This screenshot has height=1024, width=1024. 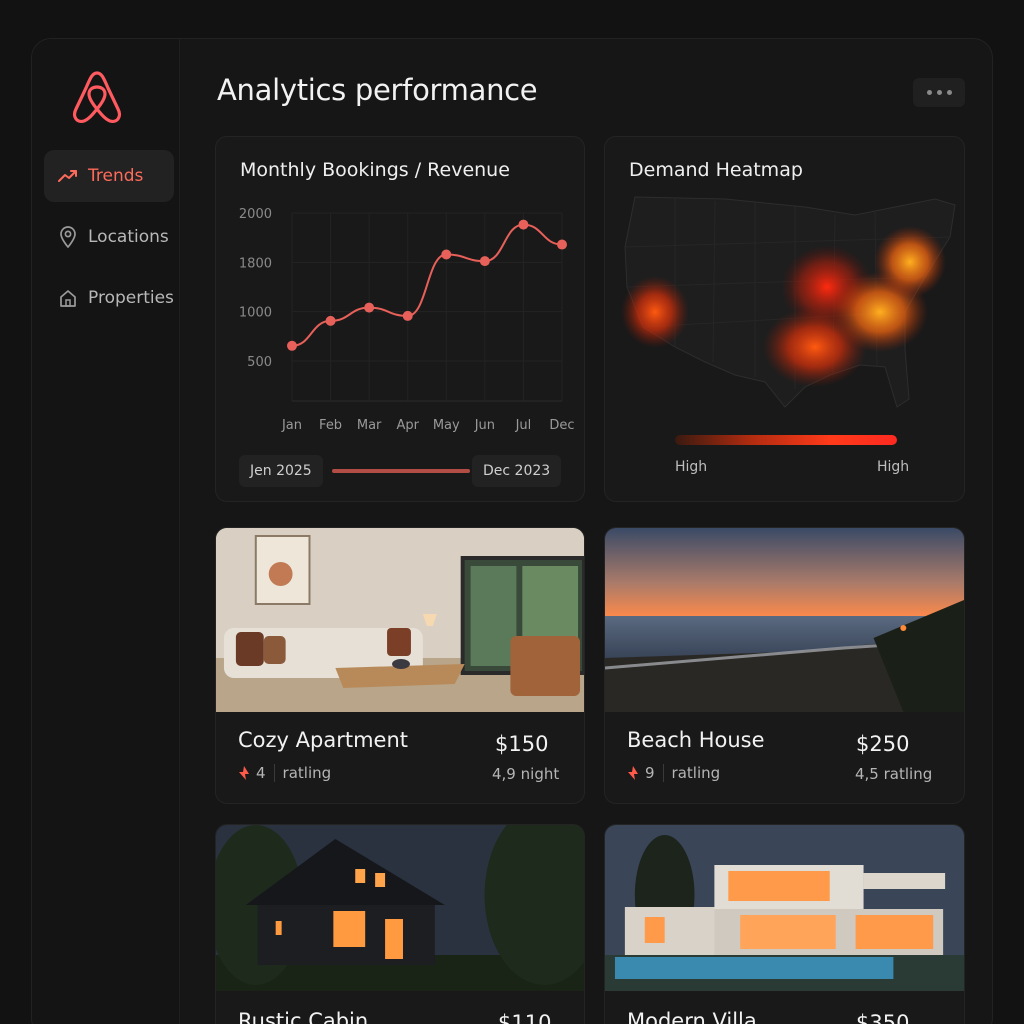 What do you see at coordinates (400, 908) in the screenshot?
I see `cabin-photo` at bounding box center [400, 908].